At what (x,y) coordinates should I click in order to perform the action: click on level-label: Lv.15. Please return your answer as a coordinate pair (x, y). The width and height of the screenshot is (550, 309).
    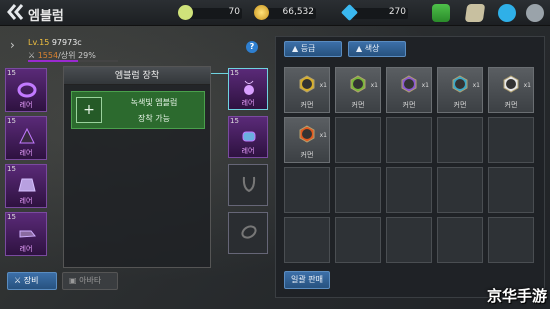
    Looking at the image, I should click on (39, 42).